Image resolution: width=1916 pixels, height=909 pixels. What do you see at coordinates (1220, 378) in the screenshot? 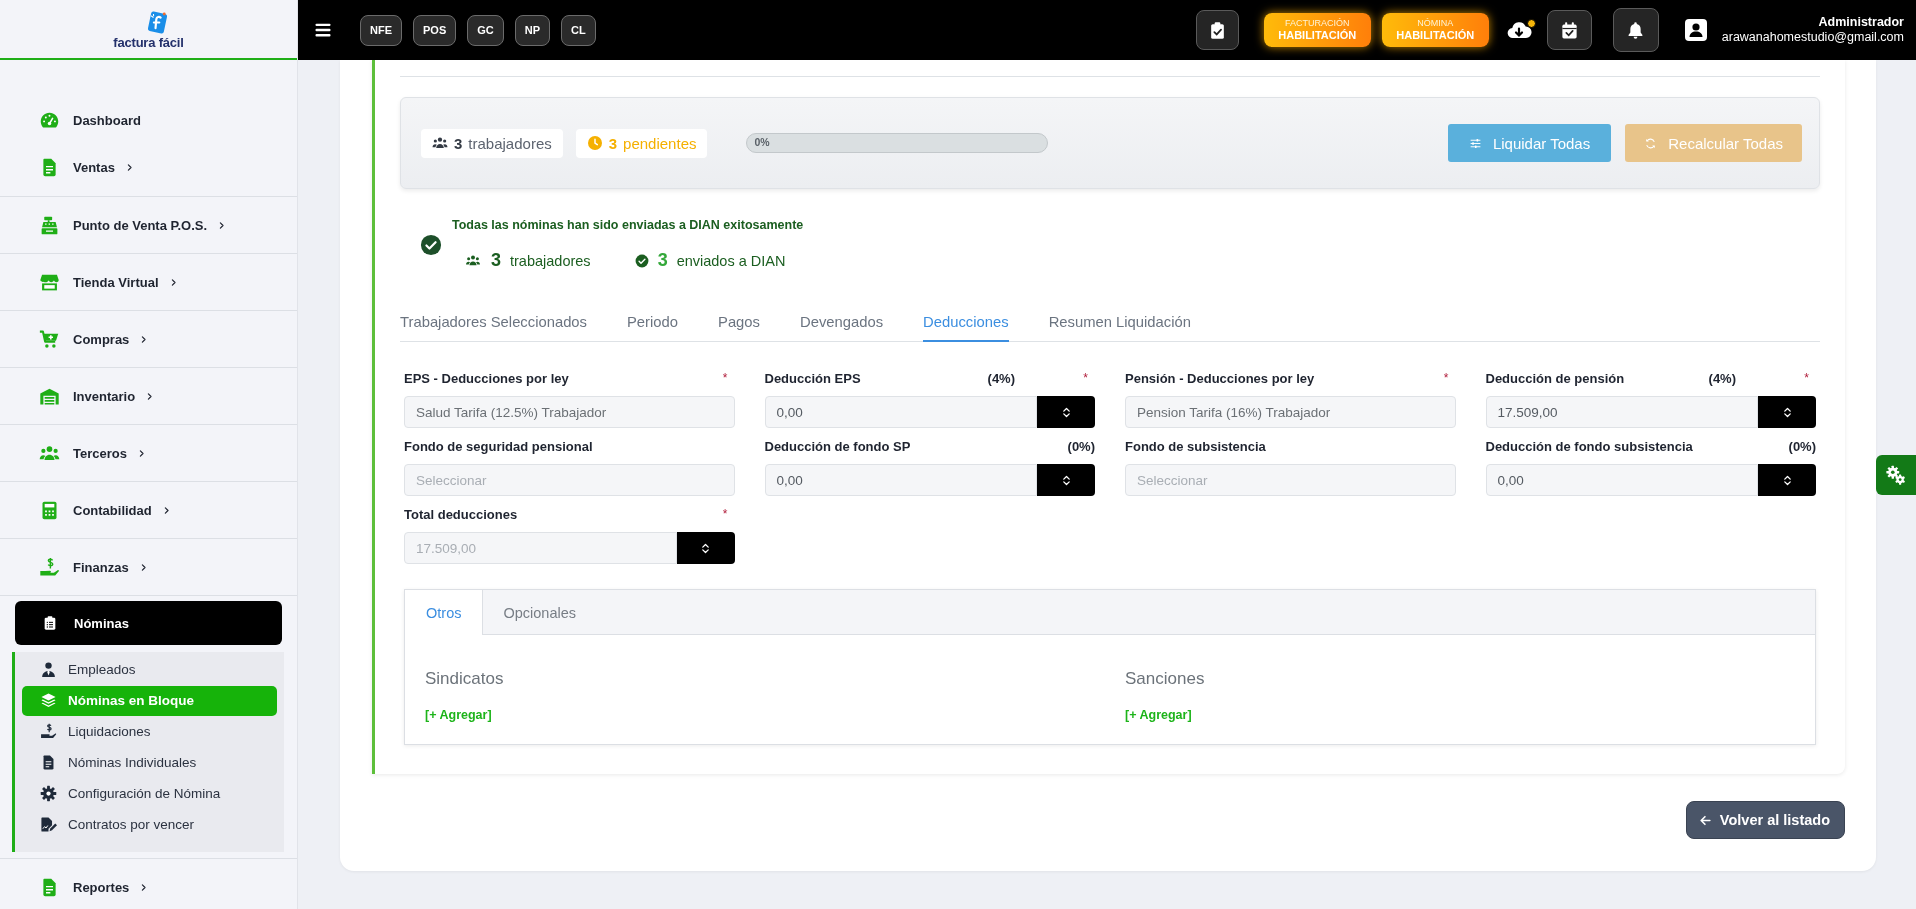
I see `field-label: Pensión - Deducciones por ley` at bounding box center [1220, 378].